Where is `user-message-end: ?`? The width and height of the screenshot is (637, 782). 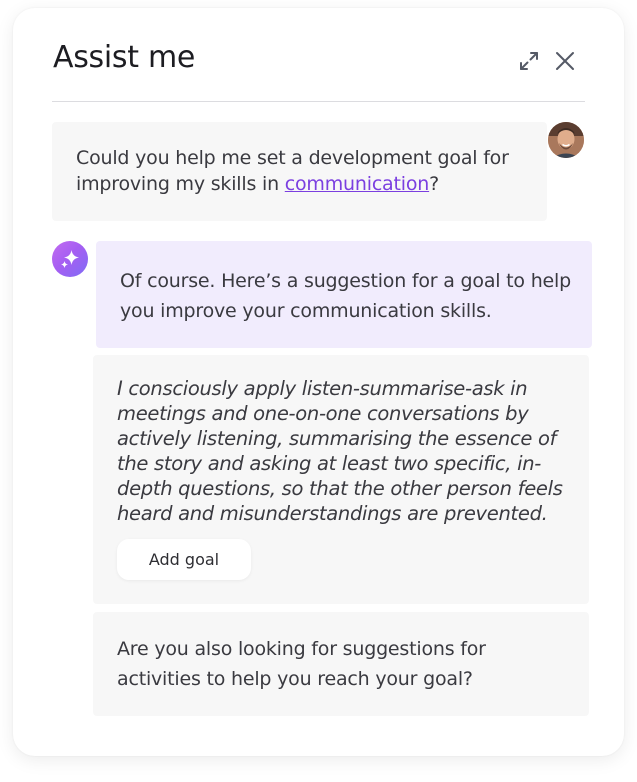 user-message-end: ? is located at coordinates (434, 184).